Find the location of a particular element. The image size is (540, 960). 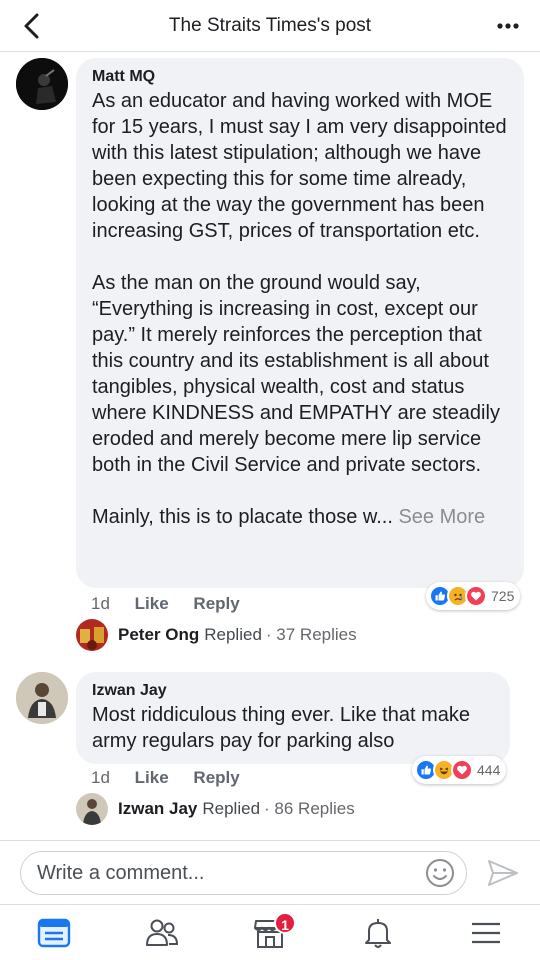

comment-input is located at coordinates (243, 873).